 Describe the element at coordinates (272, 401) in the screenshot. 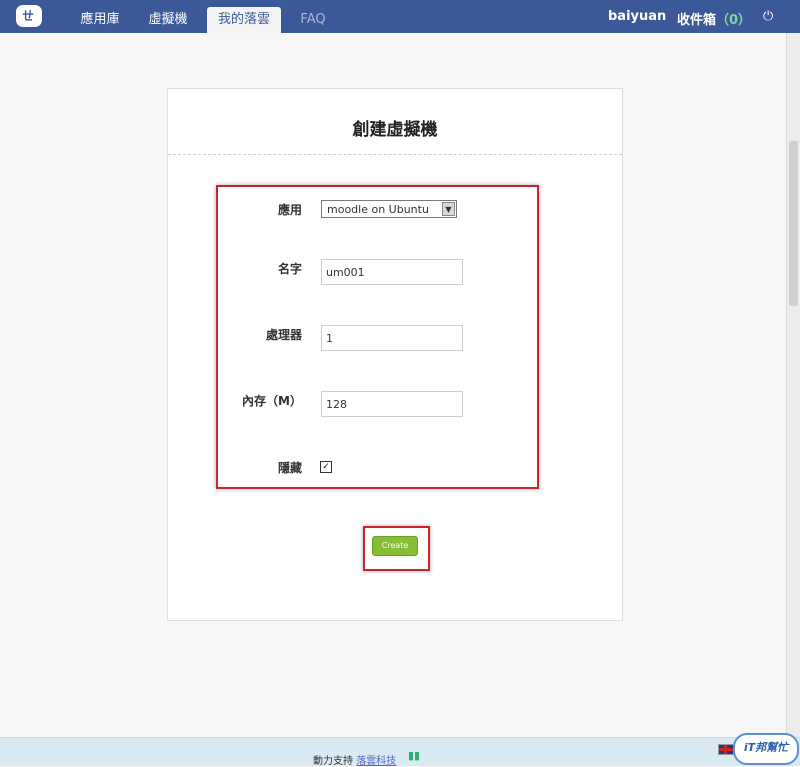

I see `memory-label: 內存（M）` at that location.